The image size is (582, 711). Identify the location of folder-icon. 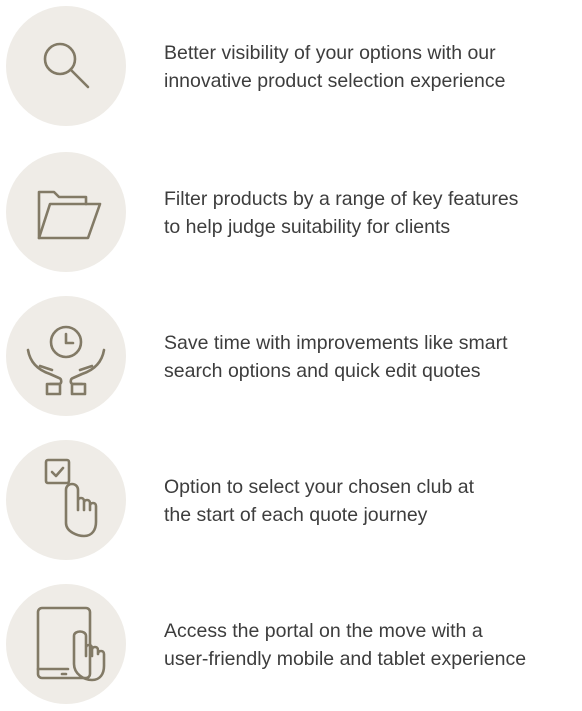
(66, 212).